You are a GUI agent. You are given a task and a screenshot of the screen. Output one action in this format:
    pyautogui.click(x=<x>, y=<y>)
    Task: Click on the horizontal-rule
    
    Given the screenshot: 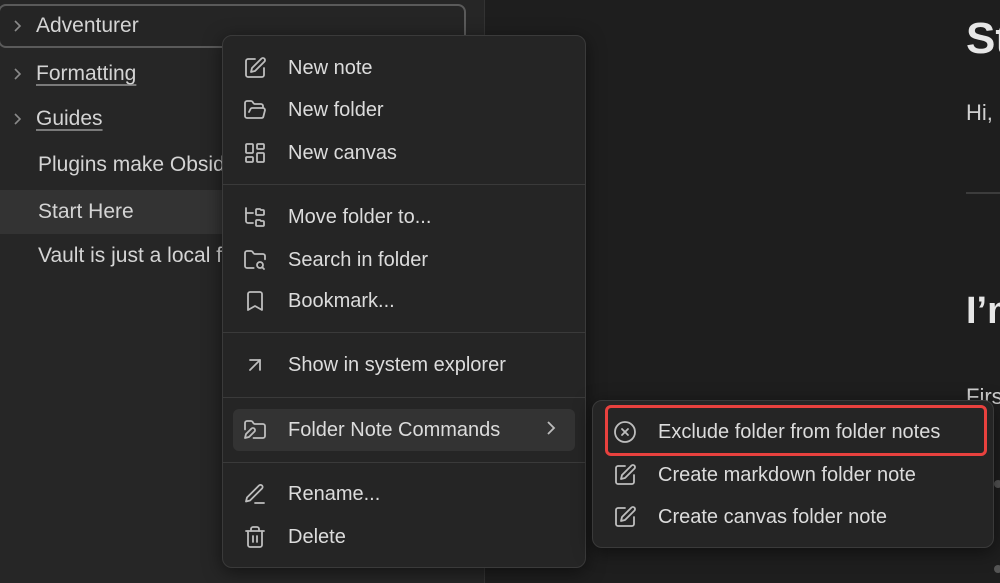 What is the action you would take?
    pyautogui.click(x=983, y=193)
    